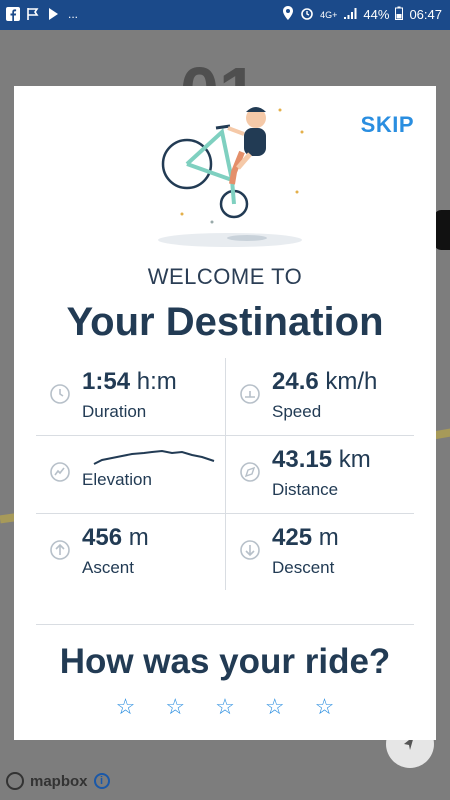 This screenshot has height=800, width=450. I want to click on compass-icon, so click(250, 472).